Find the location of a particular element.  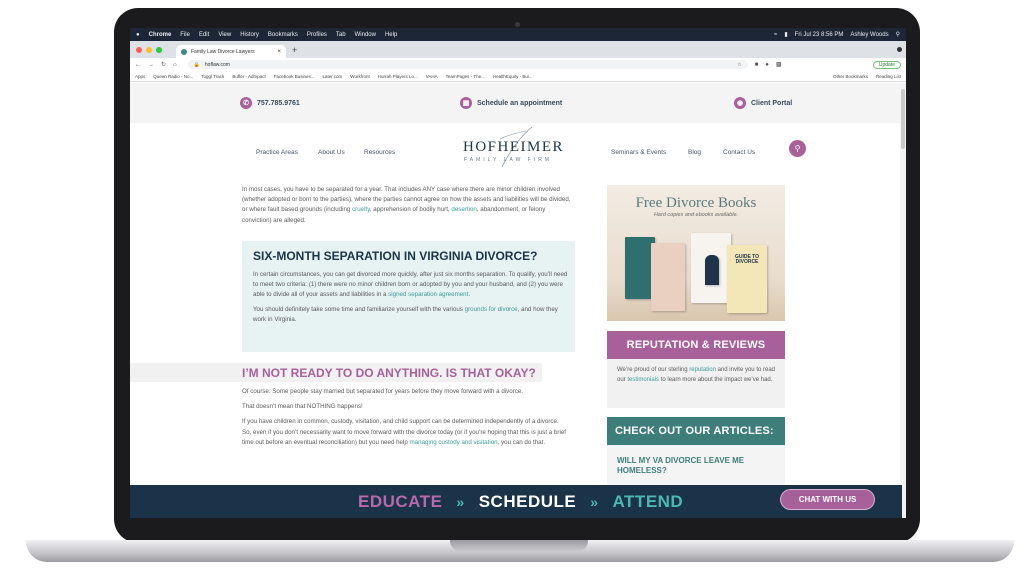

menu-history: History is located at coordinates (249, 35).